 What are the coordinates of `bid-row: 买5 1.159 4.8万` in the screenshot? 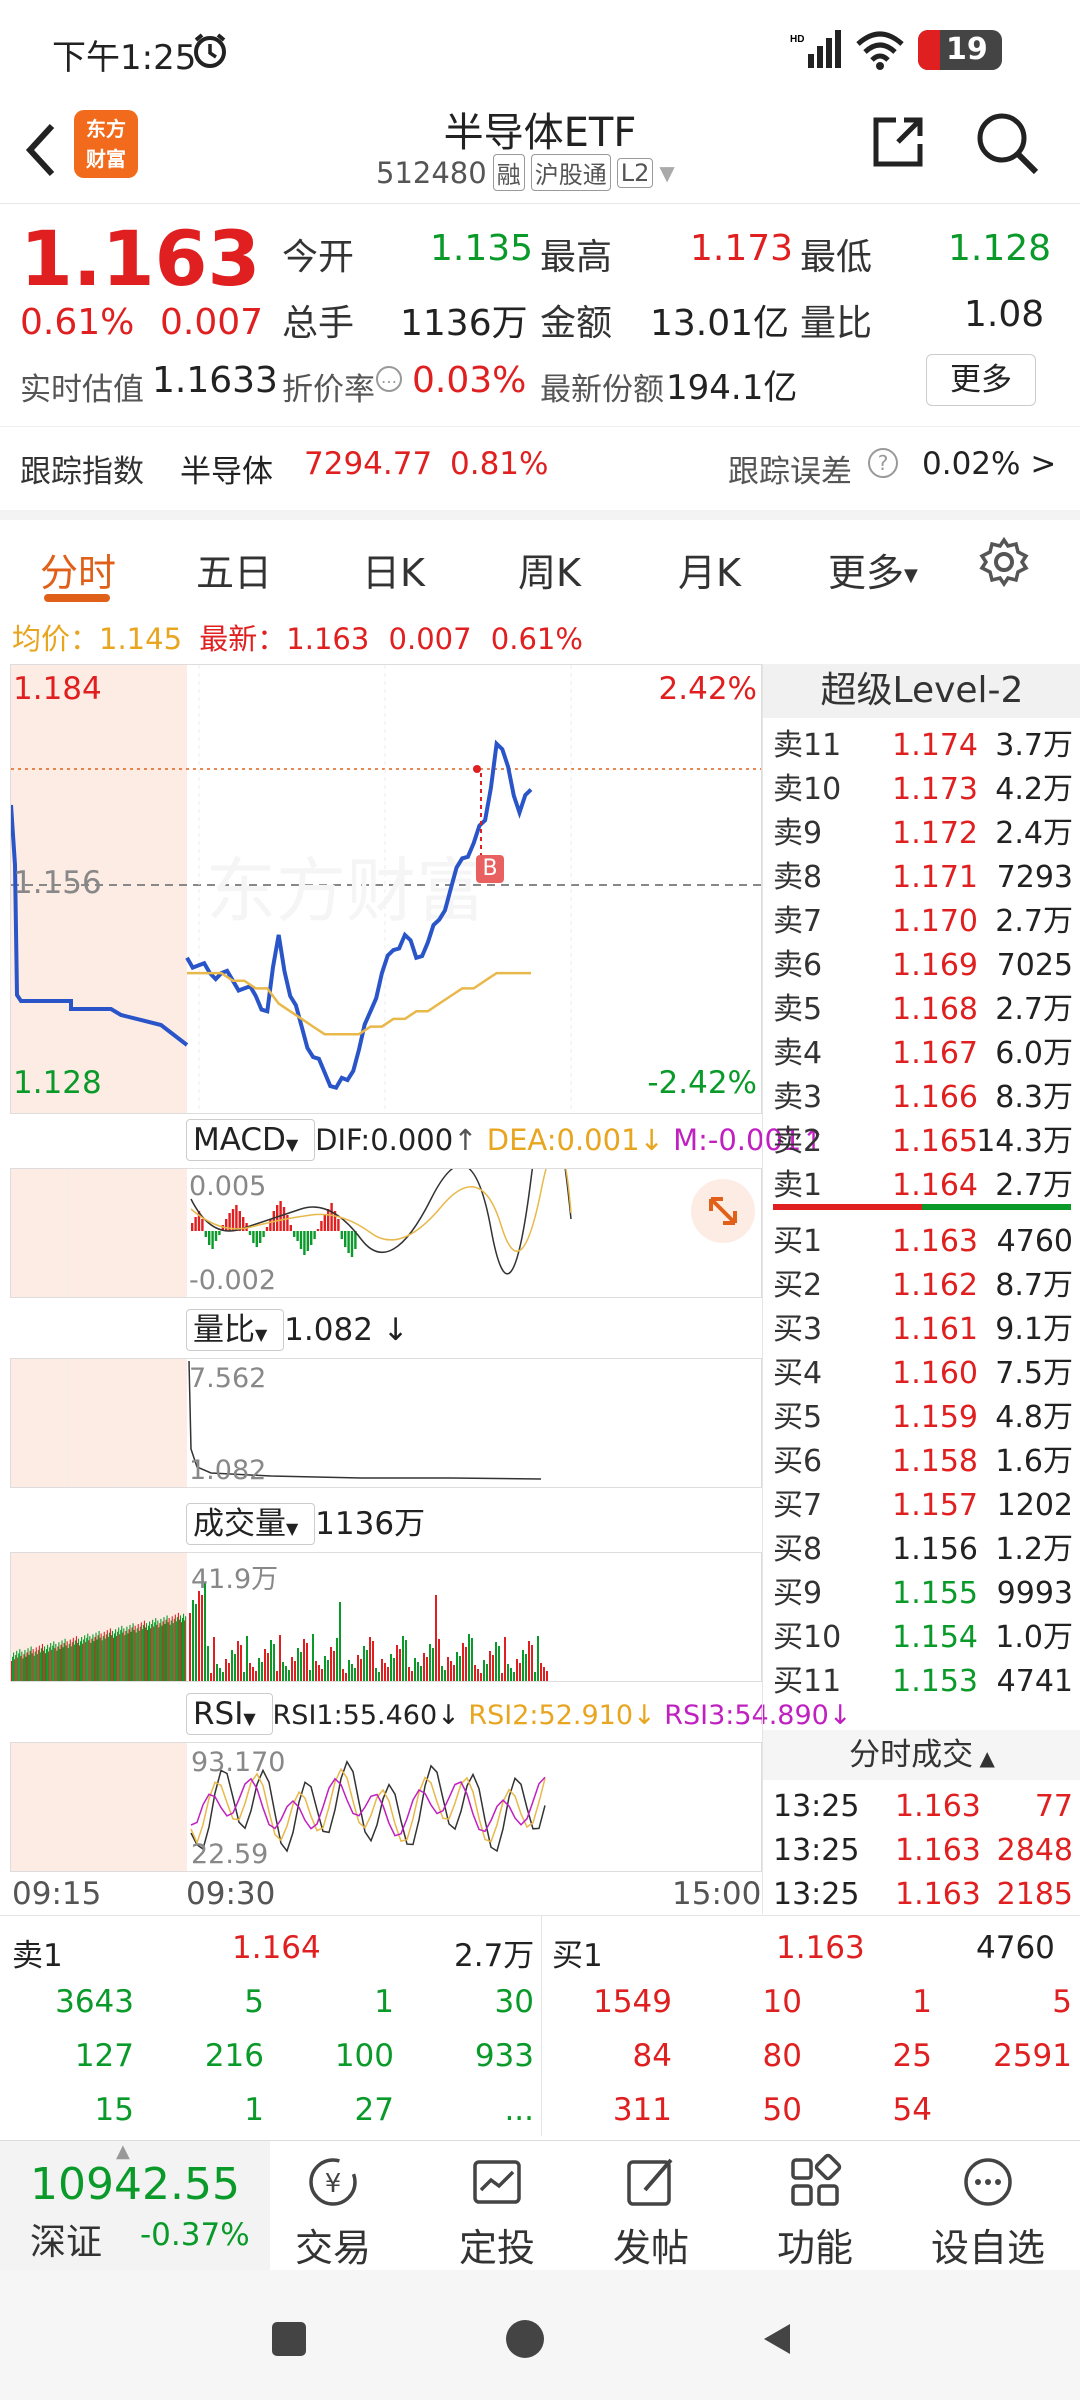 It's located at (923, 1418).